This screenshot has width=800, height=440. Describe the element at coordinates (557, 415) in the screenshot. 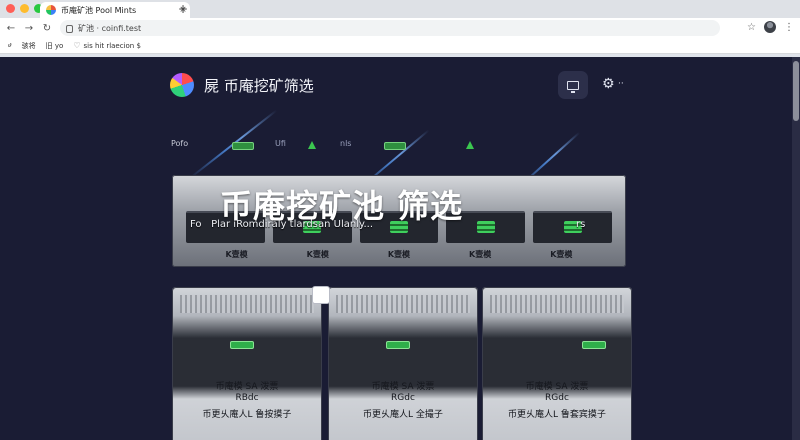

I see `card-description: 币更乆庵人L 鲁套宾摸子` at that location.